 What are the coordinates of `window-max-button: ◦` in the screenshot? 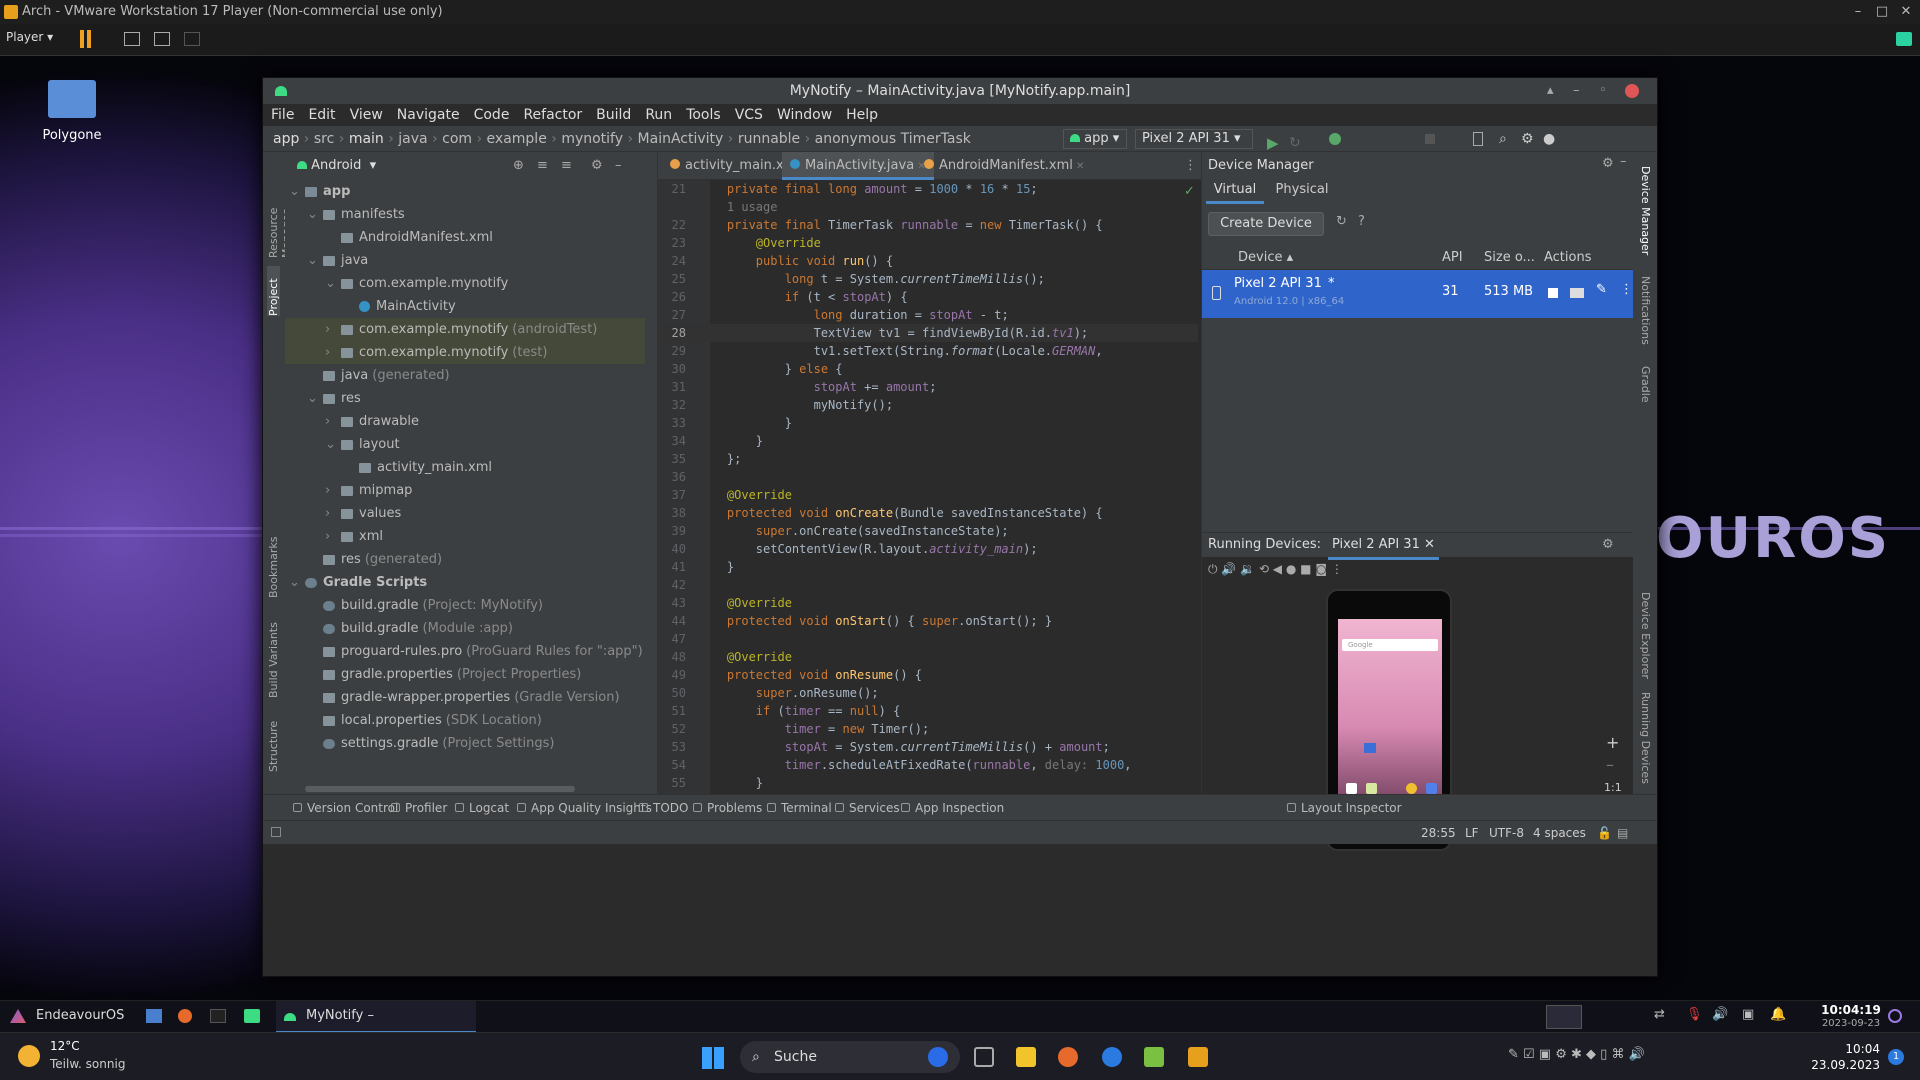 It's located at (1603, 91).